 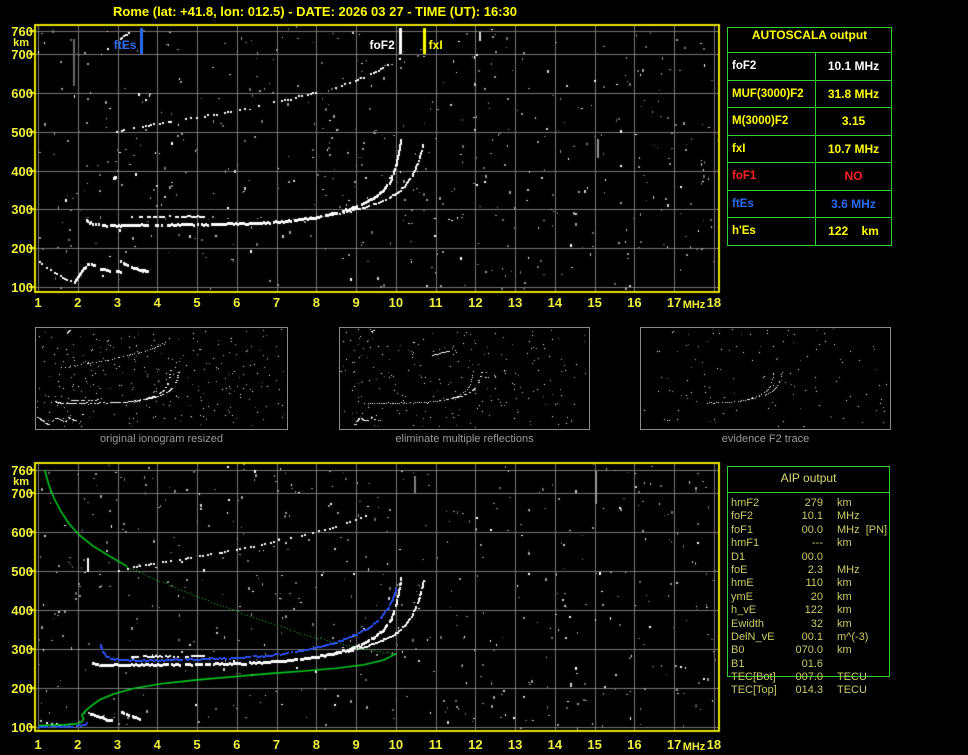 What do you see at coordinates (157, 302) in the screenshot?
I see `top-ionogram-x-tick-label: 4` at bounding box center [157, 302].